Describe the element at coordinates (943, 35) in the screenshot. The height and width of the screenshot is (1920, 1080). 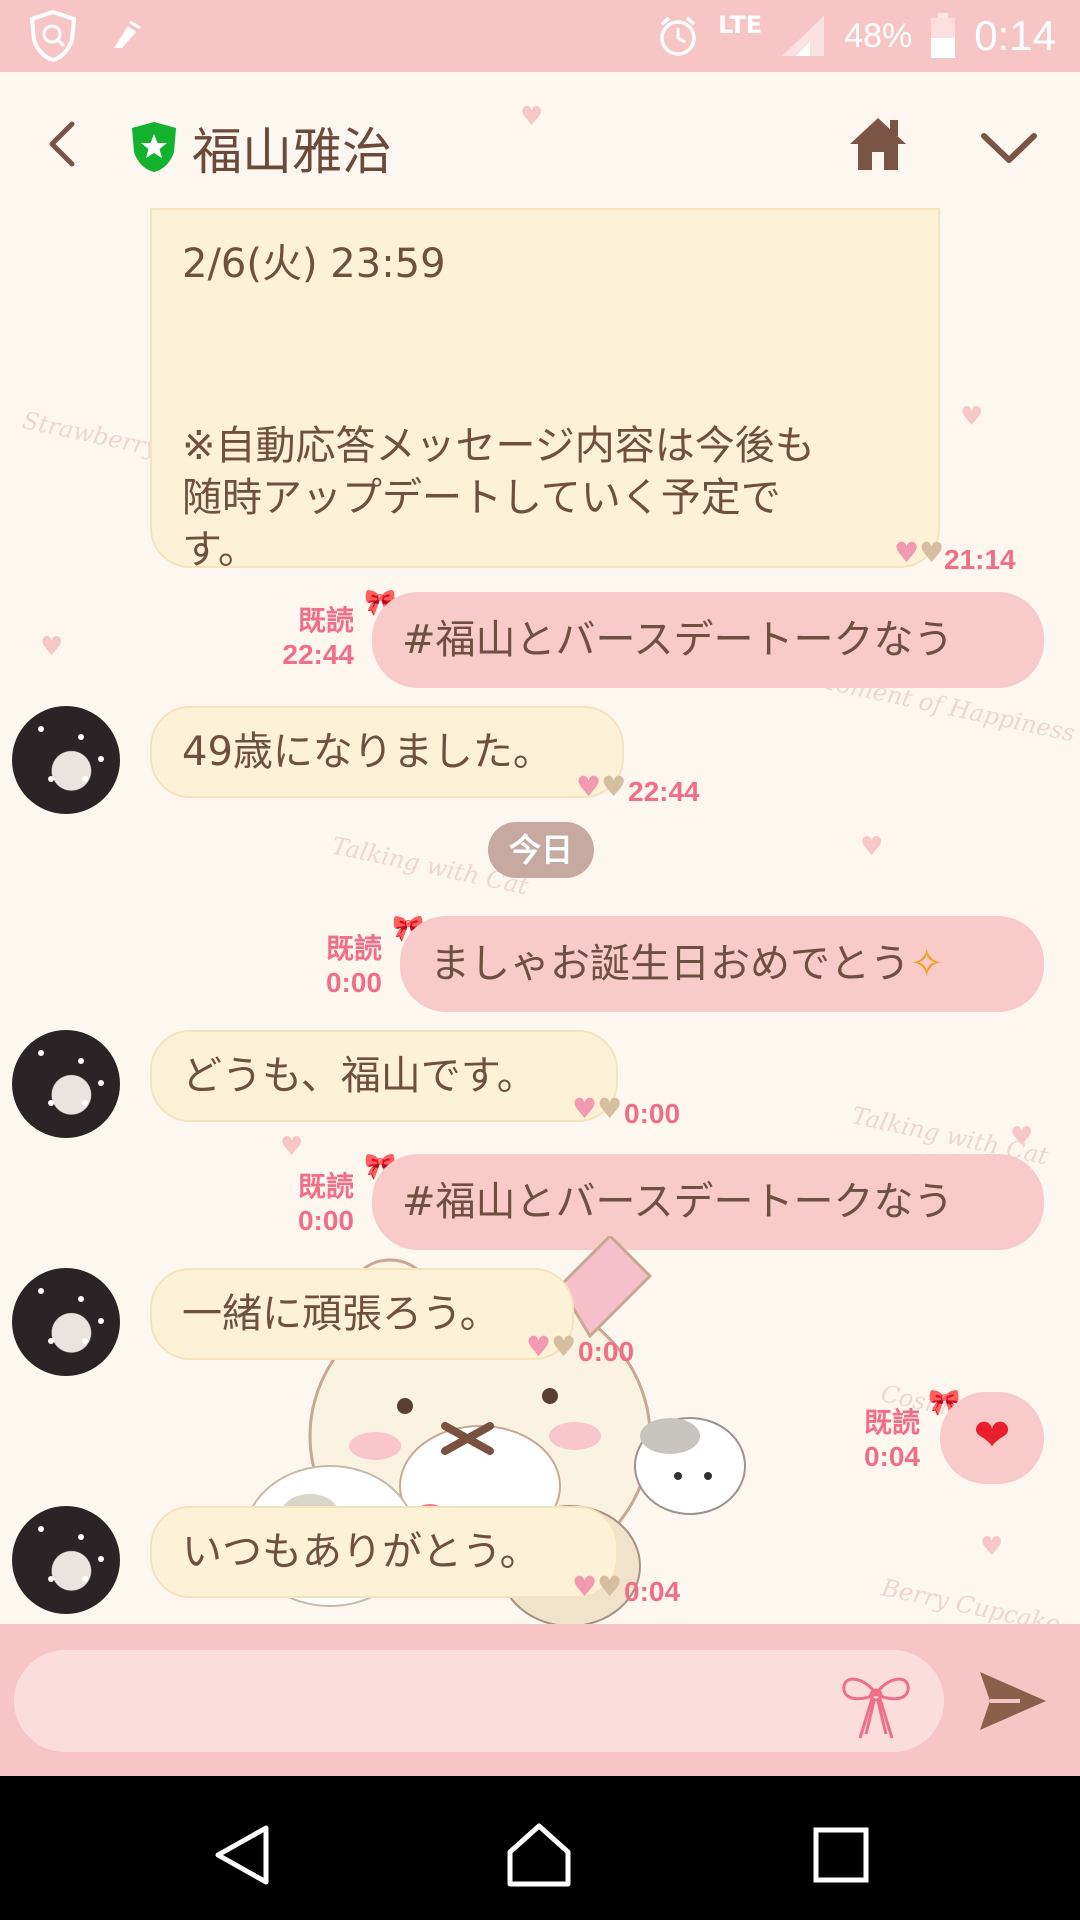
I see `battery-icon` at that location.